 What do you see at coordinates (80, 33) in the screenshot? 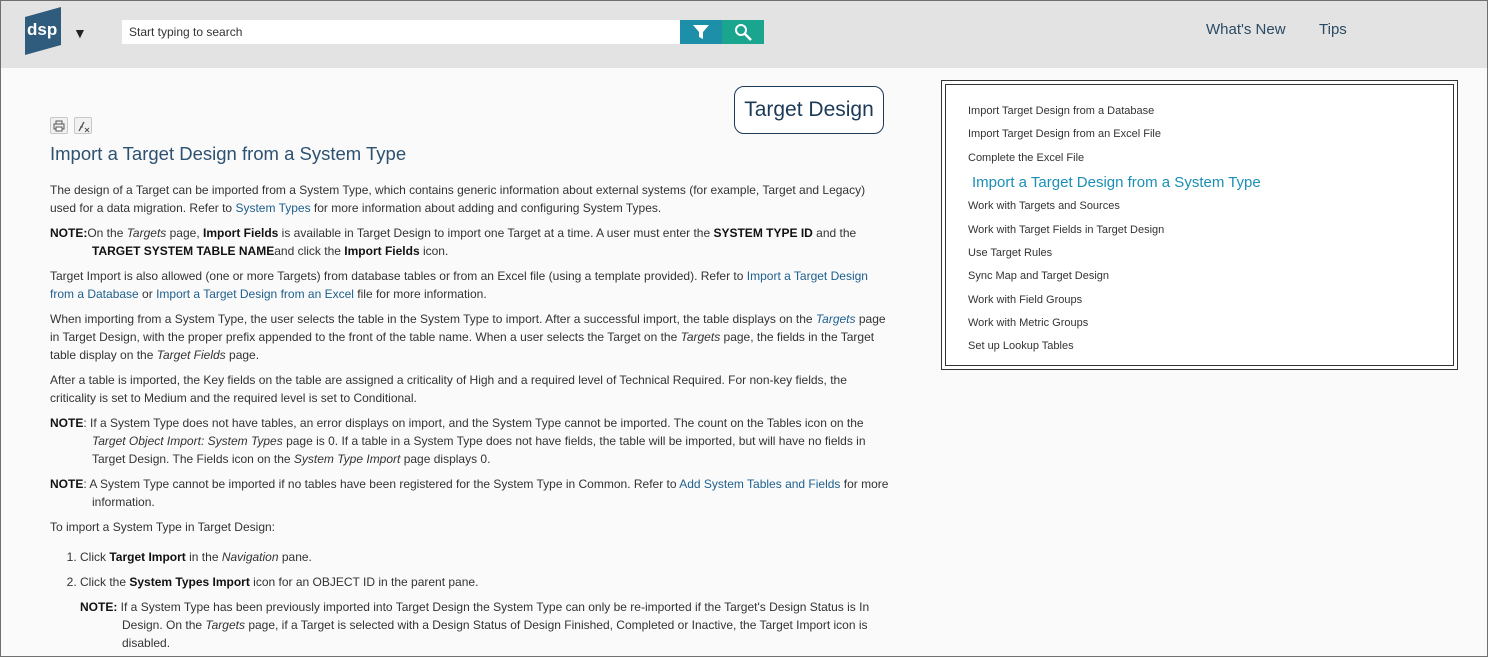
I see `logo-menu-caret: ▼` at bounding box center [80, 33].